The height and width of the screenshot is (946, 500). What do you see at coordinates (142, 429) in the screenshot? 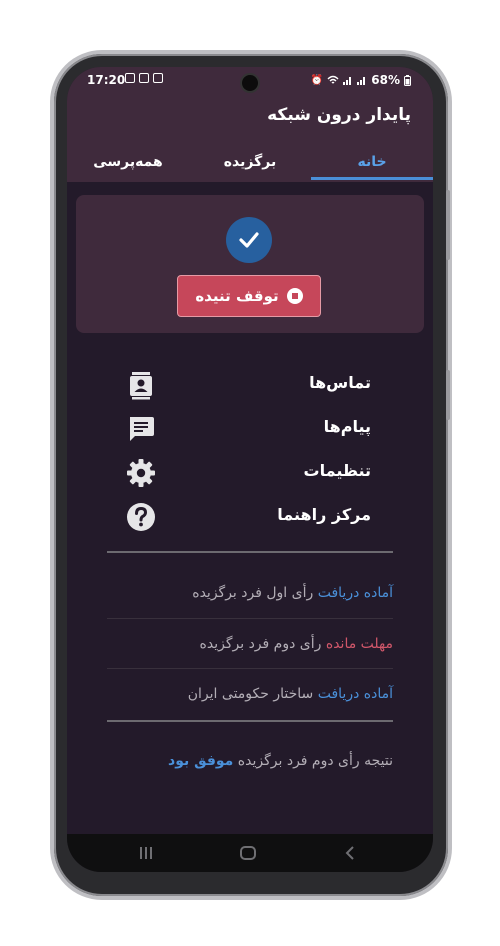
I see `message-icon` at bounding box center [142, 429].